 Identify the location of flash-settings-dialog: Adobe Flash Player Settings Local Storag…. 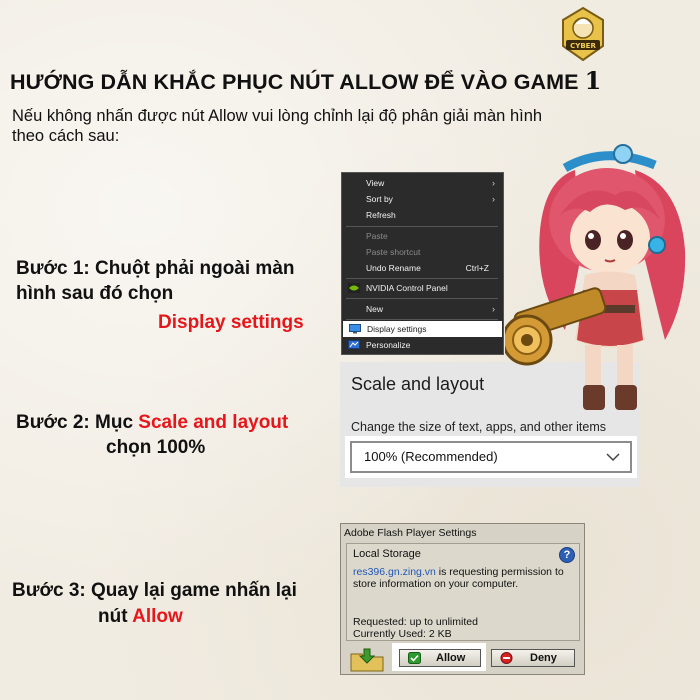
(462, 599).